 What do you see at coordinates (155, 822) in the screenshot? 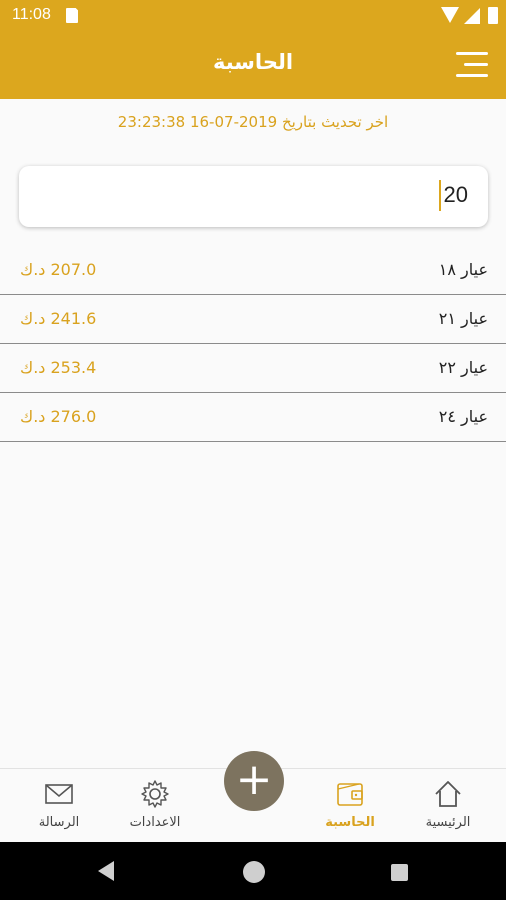
I see `nav-label-settings: الاعدادات` at bounding box center [155, 822].